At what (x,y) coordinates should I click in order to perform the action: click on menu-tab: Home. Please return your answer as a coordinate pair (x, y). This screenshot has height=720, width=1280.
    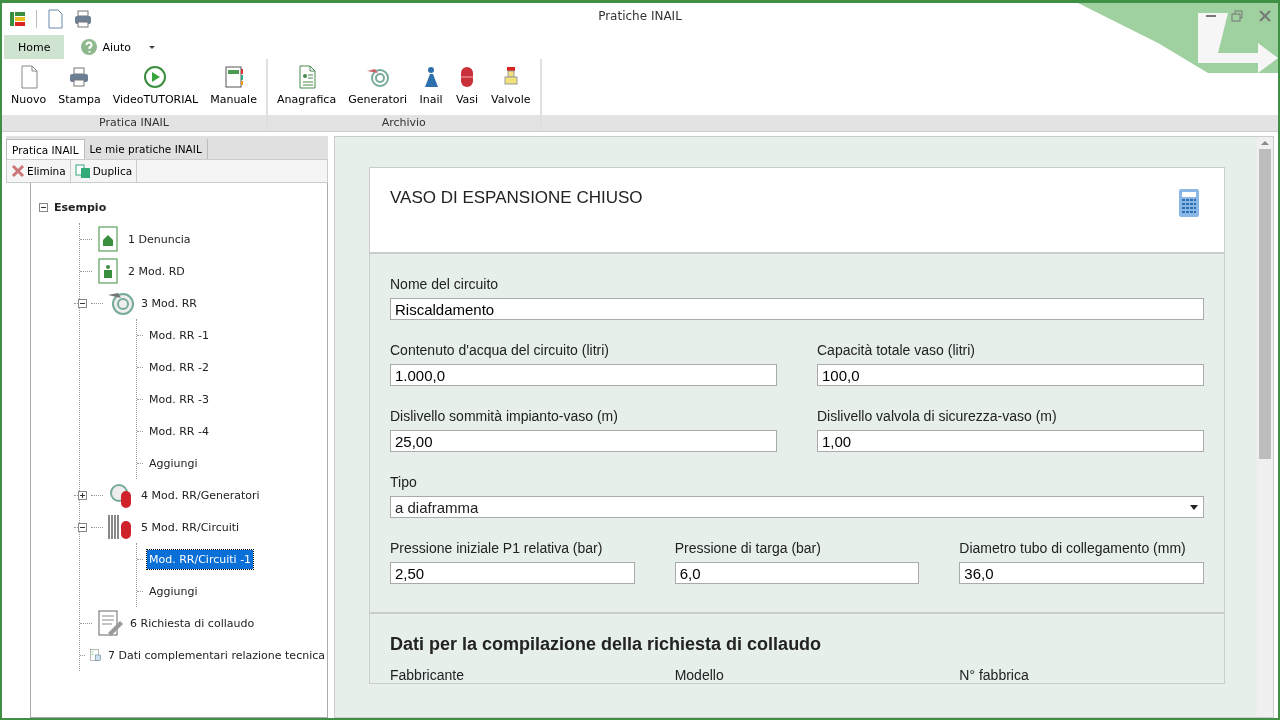
    Looking at the image, I should click on (34, 47).